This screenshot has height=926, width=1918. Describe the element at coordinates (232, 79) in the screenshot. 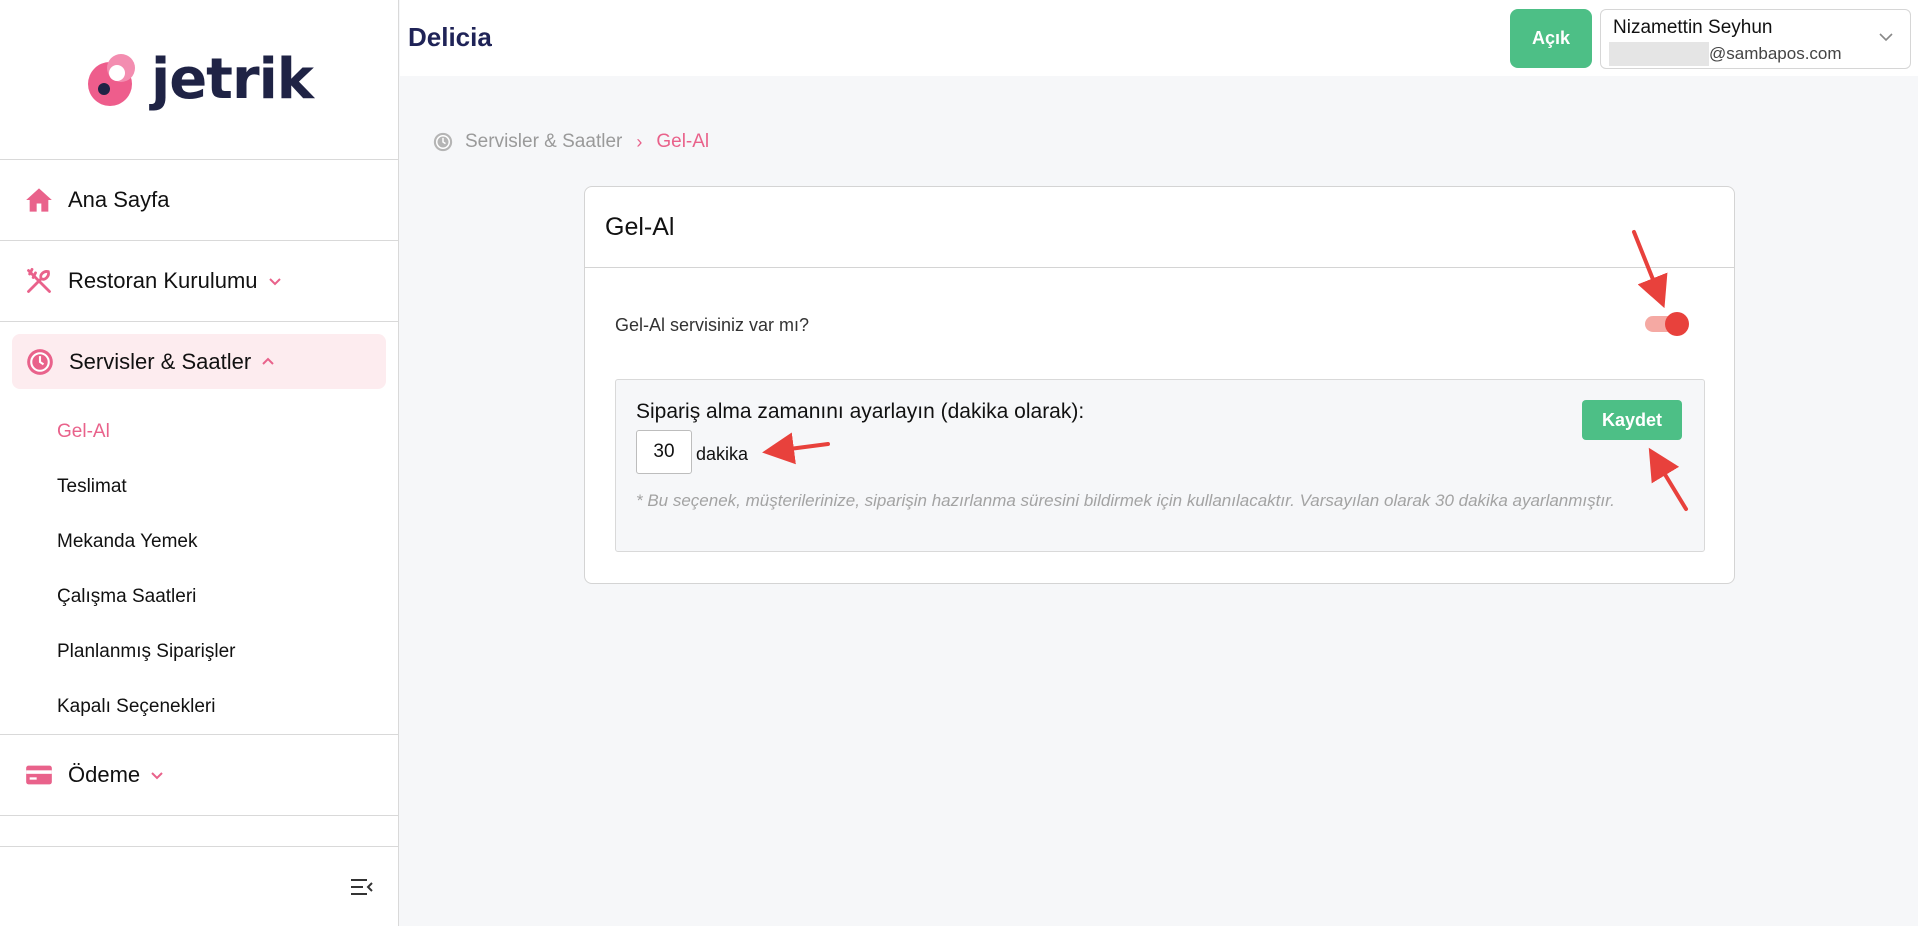

I see `brand-name: jetrik` at that location.